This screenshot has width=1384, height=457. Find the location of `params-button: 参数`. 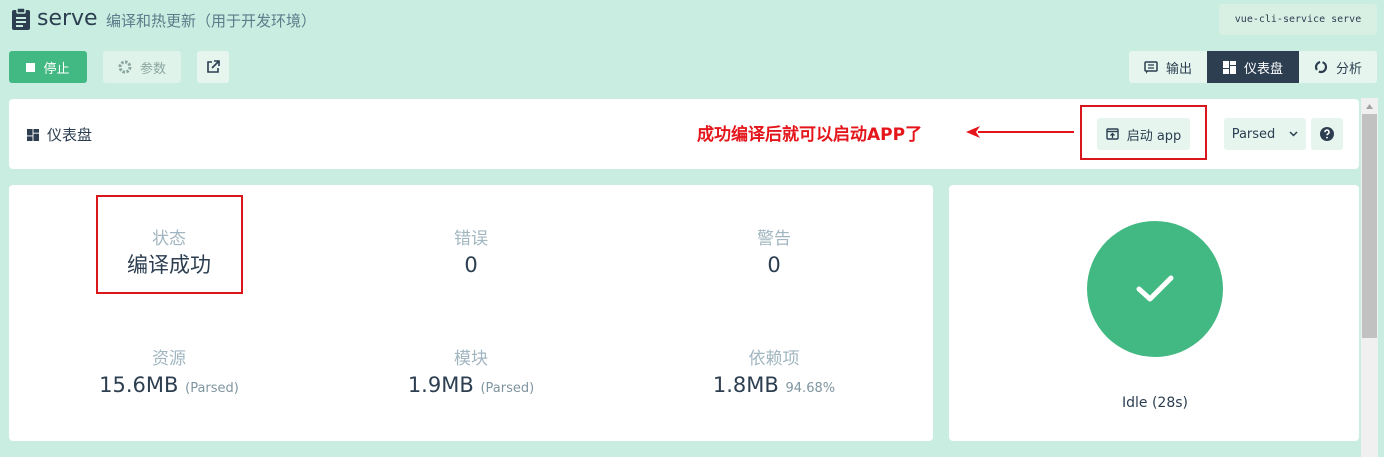

params-button: 参数 is located at coordinates (142, 67).